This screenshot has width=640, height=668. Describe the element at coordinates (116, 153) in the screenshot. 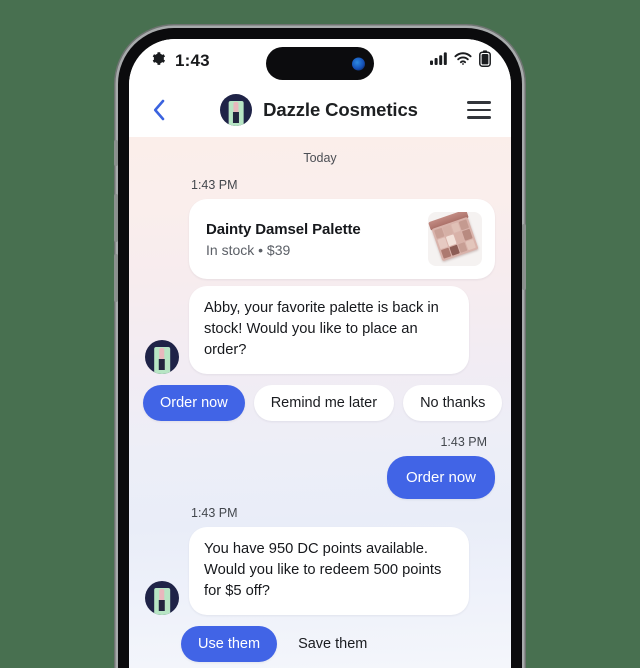

I see `silent-switch-button` at that location.